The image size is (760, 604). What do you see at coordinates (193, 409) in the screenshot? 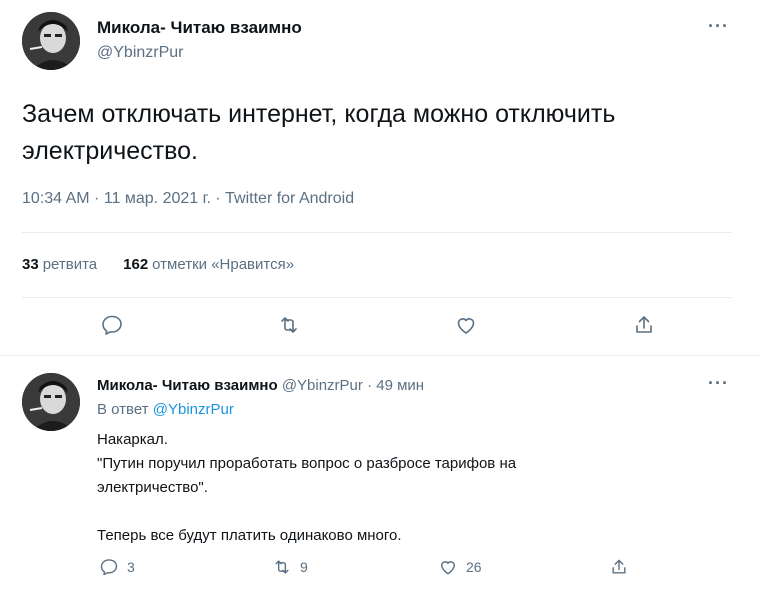
I see `reply-to-link: @YbinzrPur` at bounding box center [193, 409].